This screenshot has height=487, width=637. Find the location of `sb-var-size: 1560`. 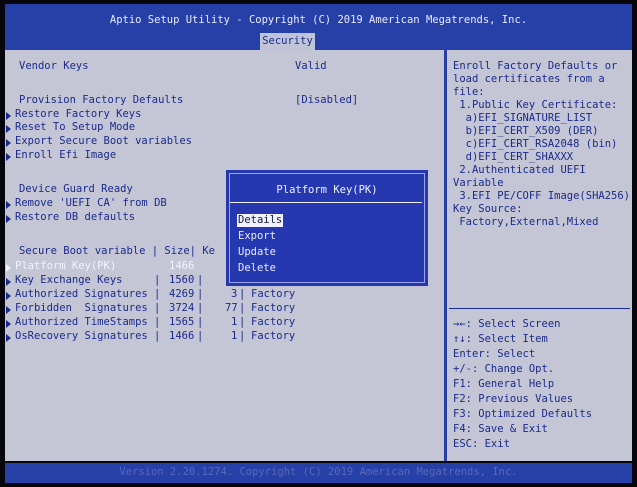

sb-var-size: 1560 is located at coordinates (182, 280).